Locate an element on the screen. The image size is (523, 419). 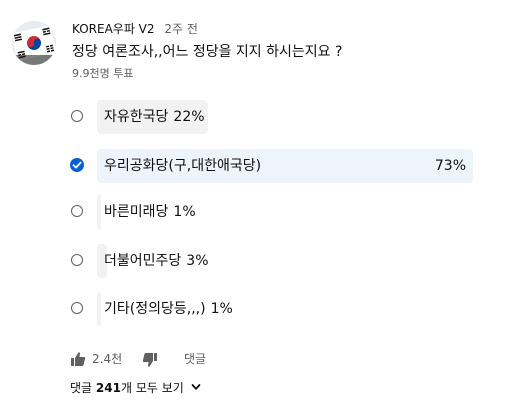
poll-option-label: 우리공화당(구,대한애국당) is located at coordinates (183, 166).